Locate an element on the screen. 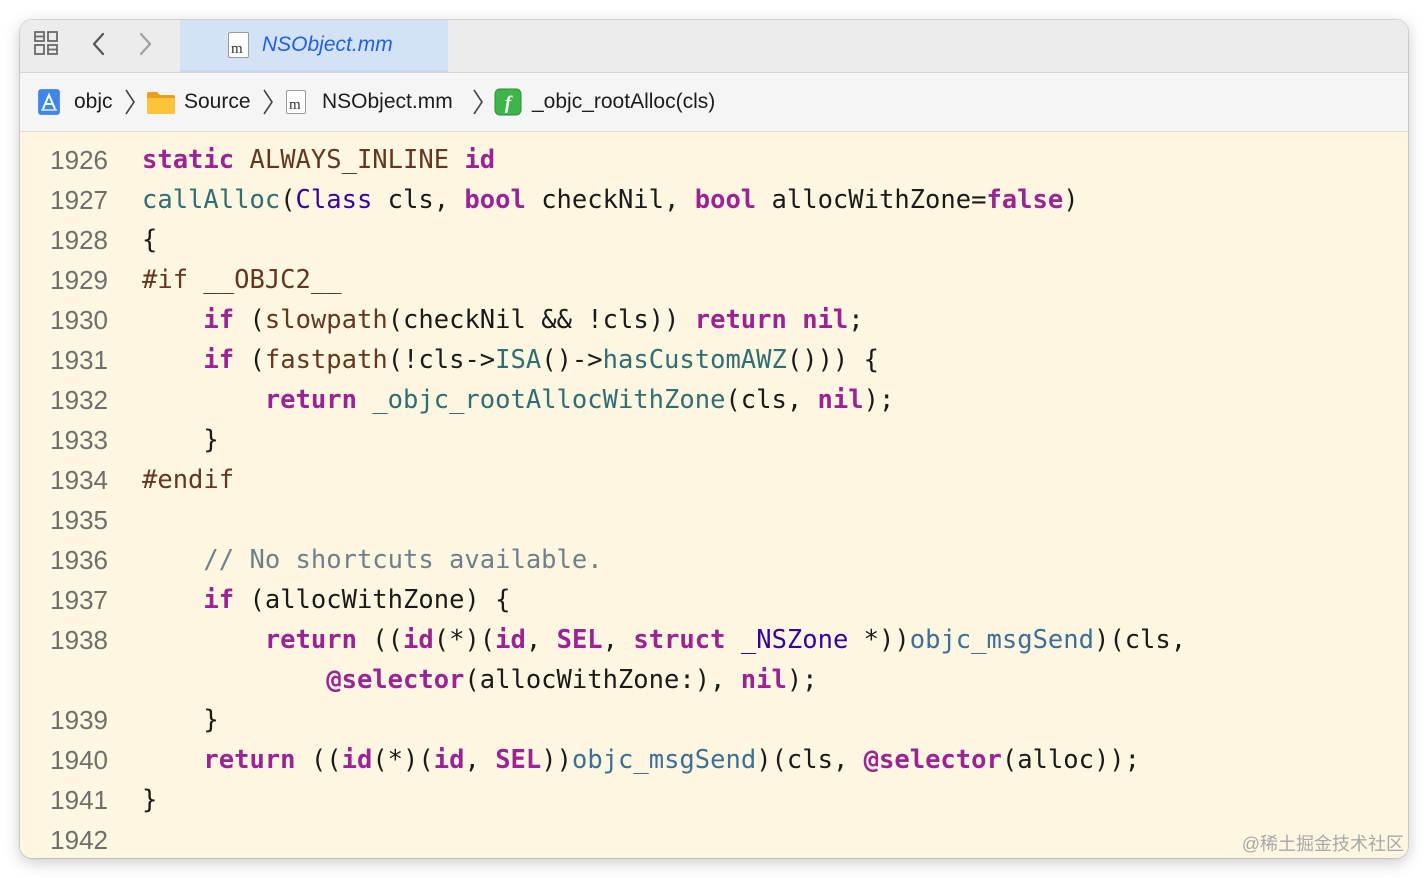 The width and height of the screenshot is (1428, 878). chevron-left-icon is located at coordinates (99, 46).